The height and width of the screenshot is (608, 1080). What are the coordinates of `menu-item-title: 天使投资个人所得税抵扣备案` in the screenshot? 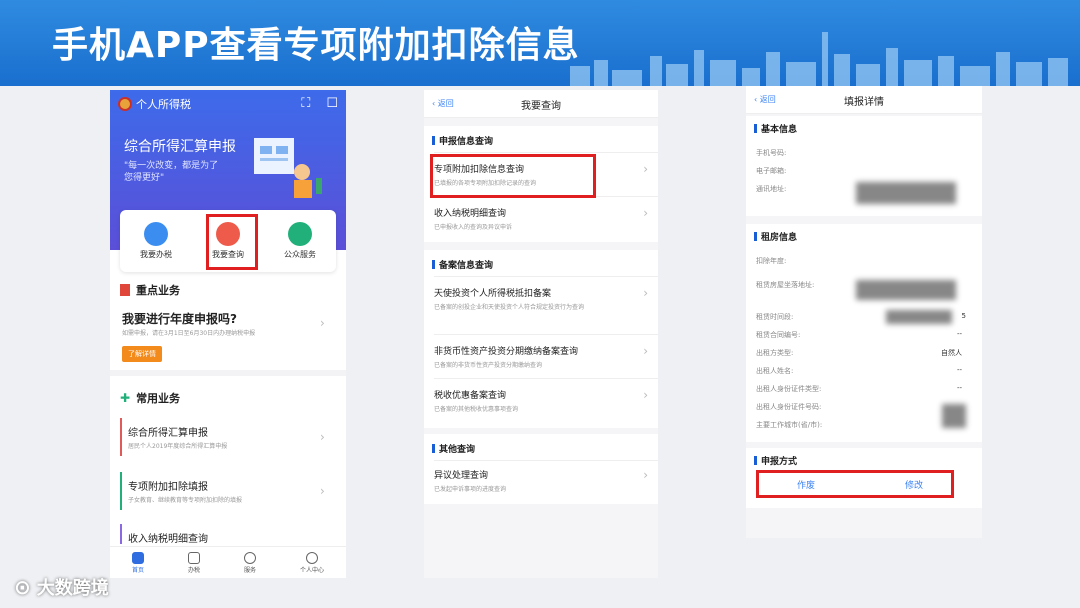 It's located at (492, 292).